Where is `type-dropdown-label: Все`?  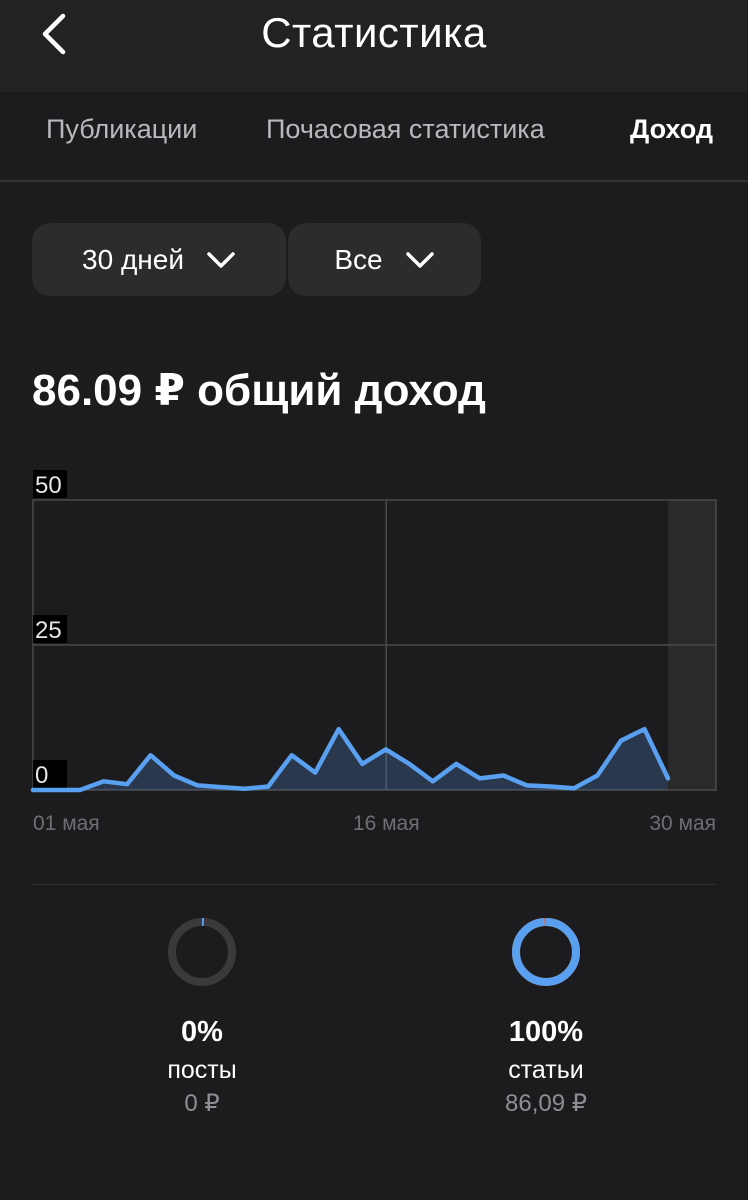 type-dropdown-label: Все is located at coordinates (358, 259).